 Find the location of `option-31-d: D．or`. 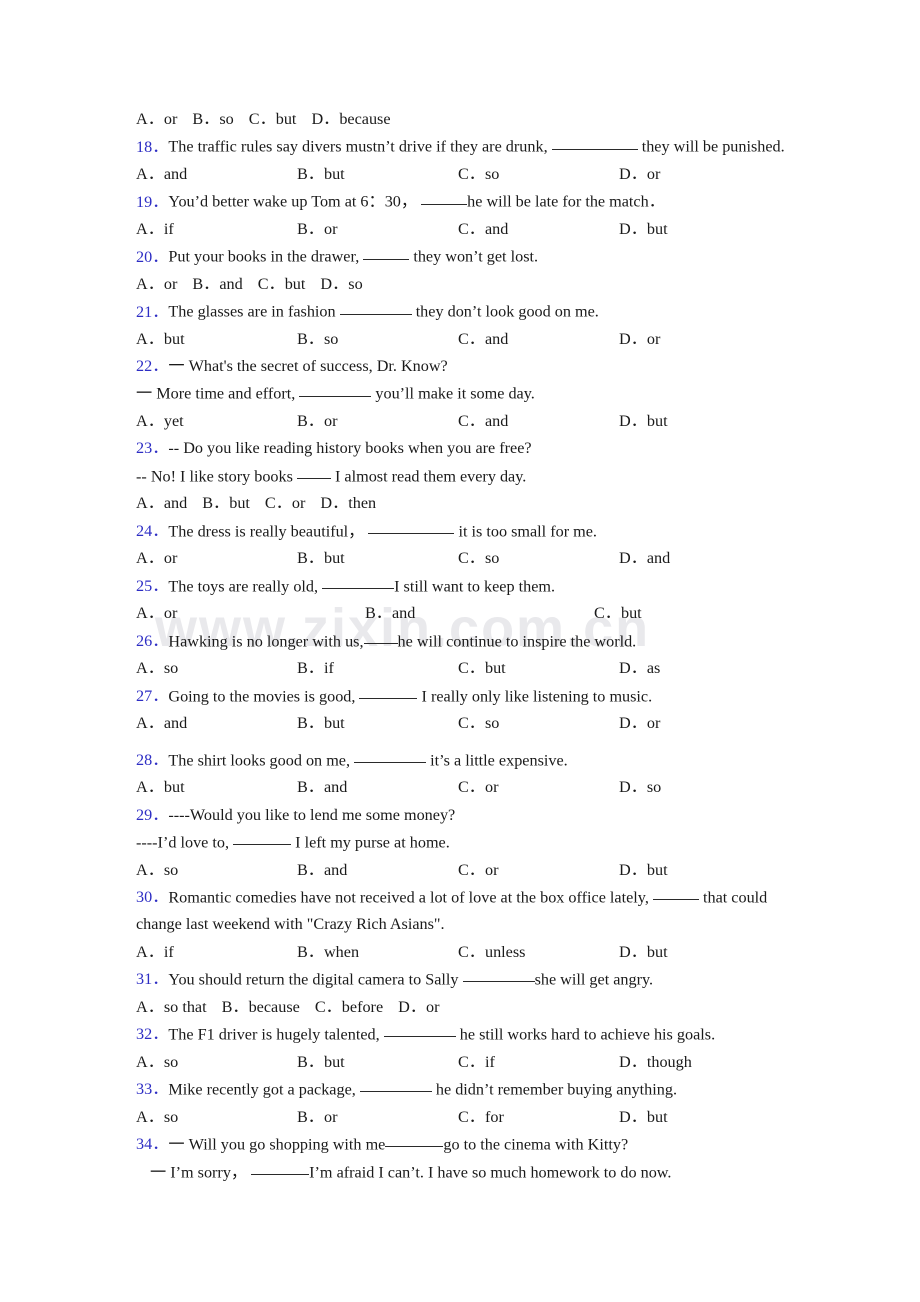

option-31-d: D．or is located at coordinates (418, 1007).